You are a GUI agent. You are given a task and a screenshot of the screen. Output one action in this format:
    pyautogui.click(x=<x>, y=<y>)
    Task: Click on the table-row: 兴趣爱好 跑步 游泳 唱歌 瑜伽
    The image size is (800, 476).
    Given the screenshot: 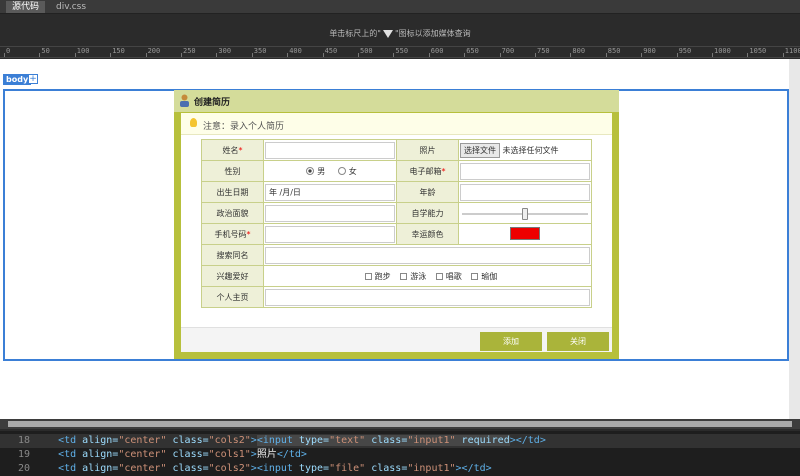 What is the action you would take?
    pyautogui.click(x=396, y=276)
    